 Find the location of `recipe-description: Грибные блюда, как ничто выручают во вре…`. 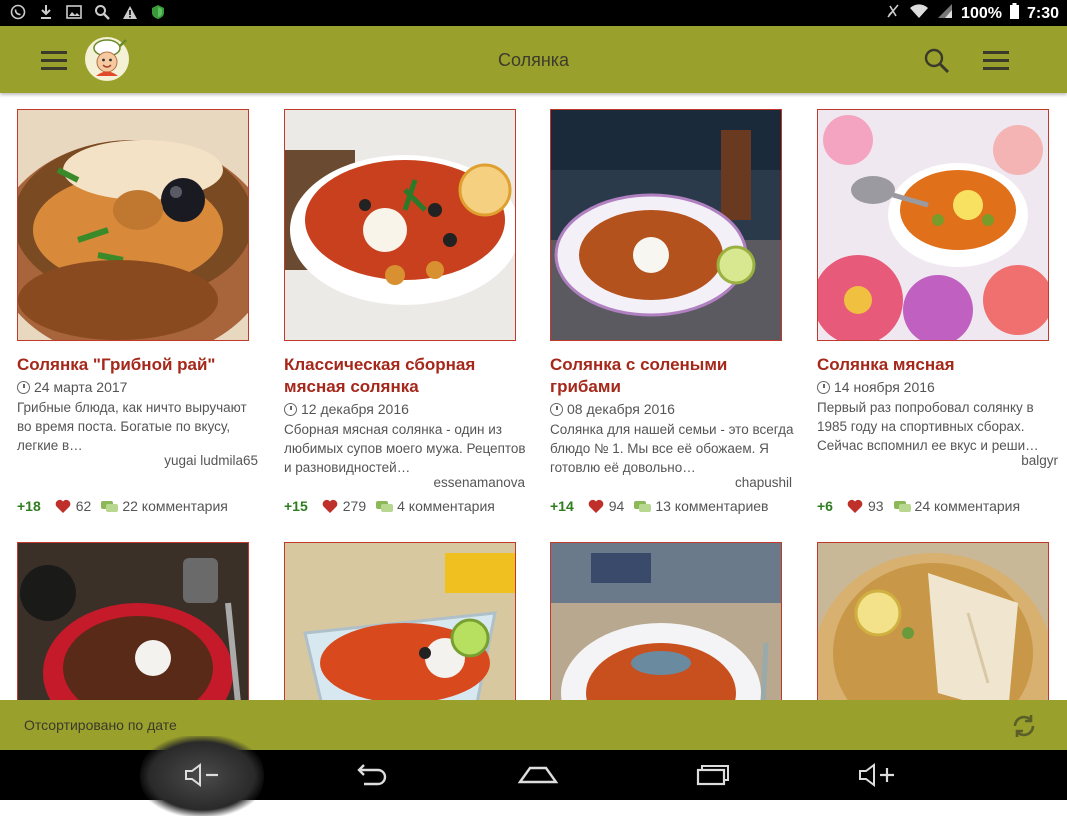

recipe-description: Грибные блюда, как ничто выручают во вре… is located at coordinates (132, 426).